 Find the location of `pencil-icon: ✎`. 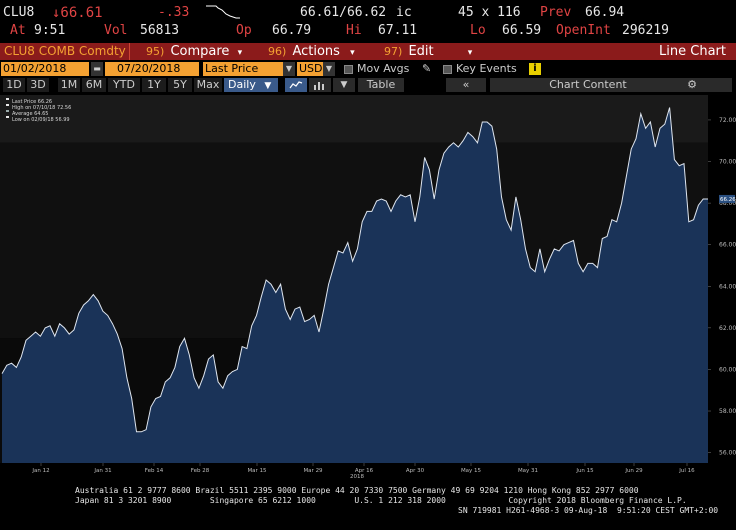

pencil-icon: ✎ is located at coordinates (426, 69).